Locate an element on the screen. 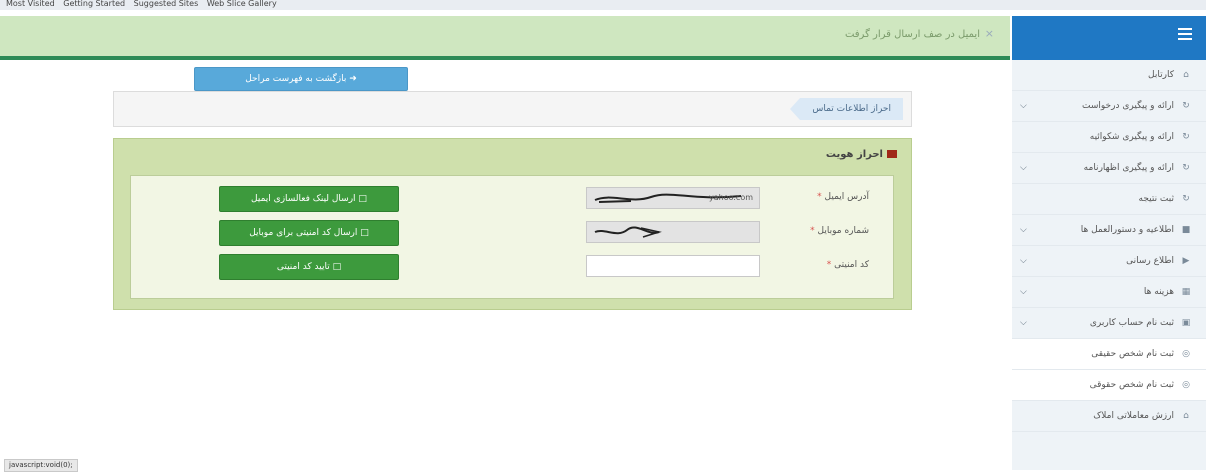  send-mobile-code-button: □ ارسال کد امنیتی برای موبایل is located at coordinates (309, 233).